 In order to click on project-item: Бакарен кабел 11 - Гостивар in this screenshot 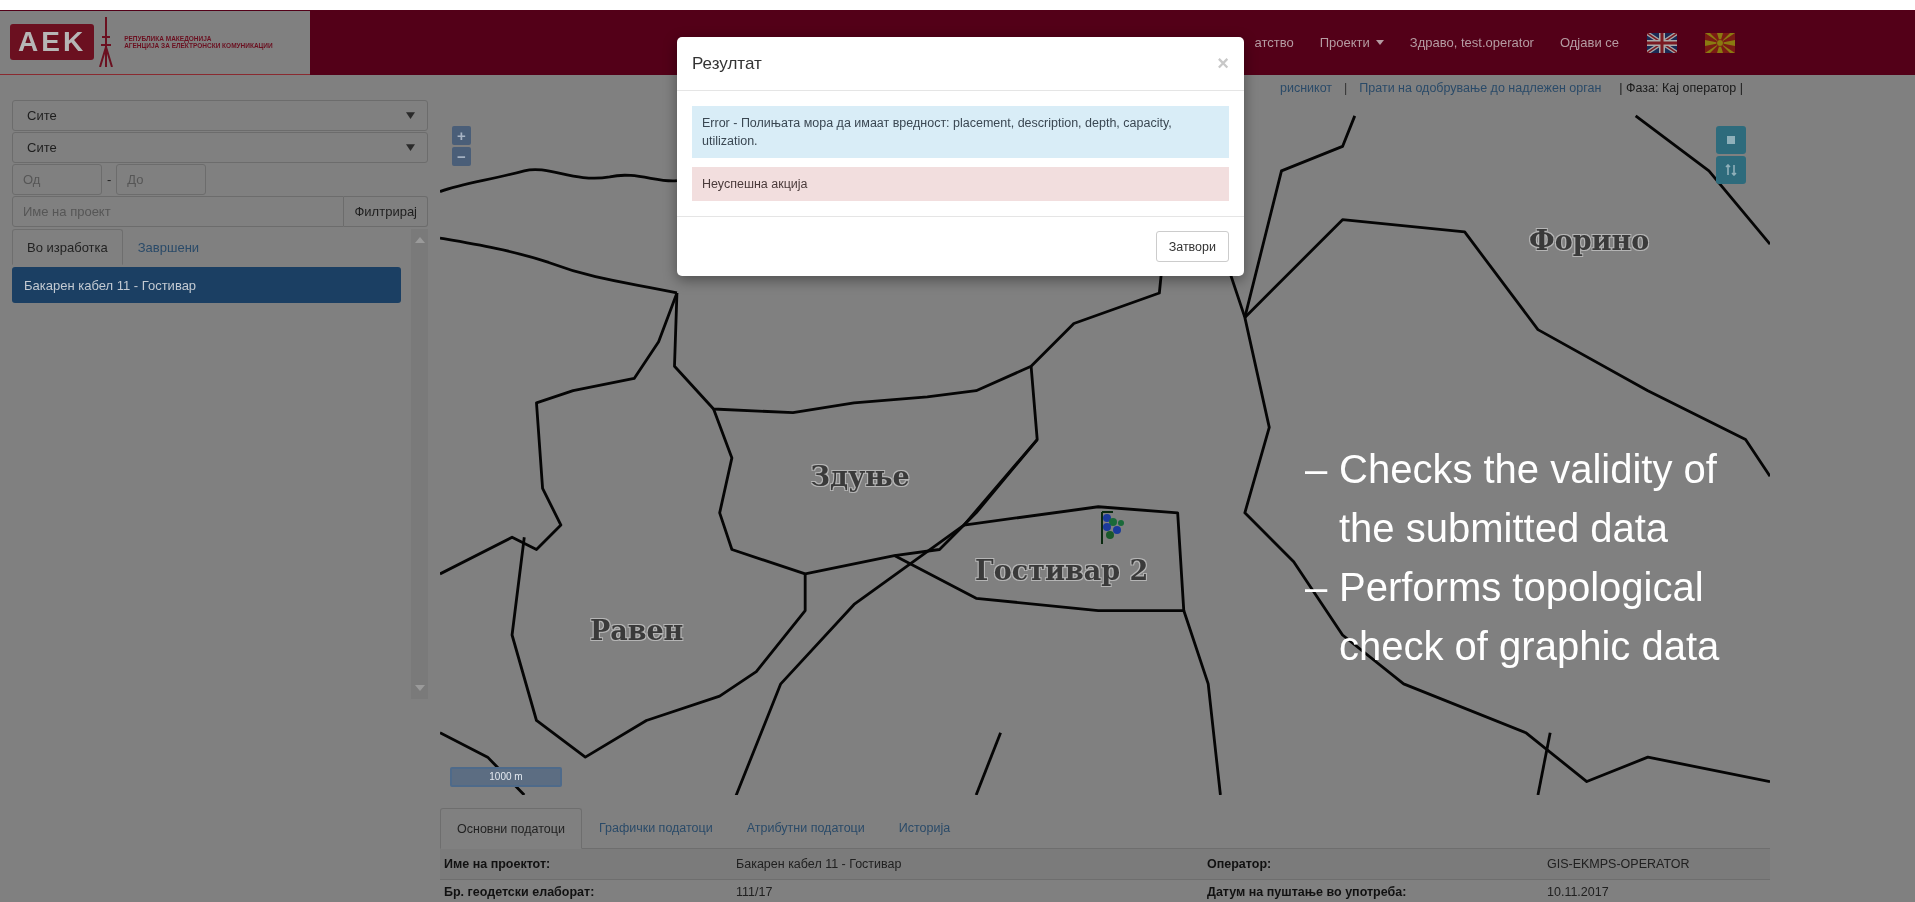, I will do `click(206, 285)`.